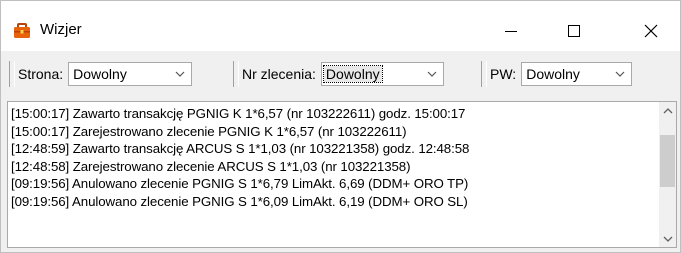 Image resolution: width=681 pixels, height=253 pixels. I want to click on minimize-button, so click(511, 31).